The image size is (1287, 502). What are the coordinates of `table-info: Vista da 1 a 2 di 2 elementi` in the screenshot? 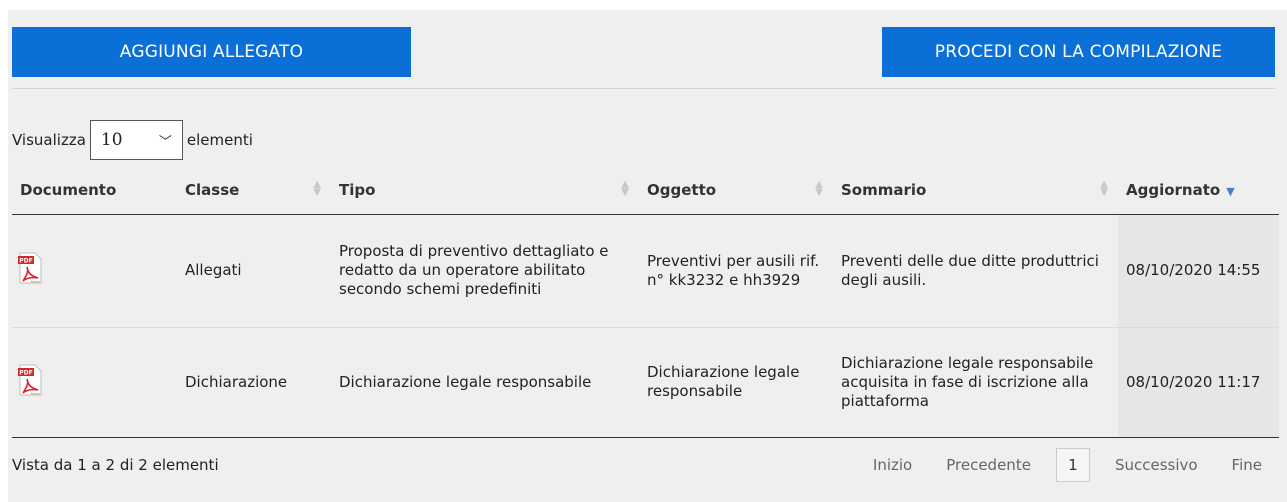 It's located at (115, 465).